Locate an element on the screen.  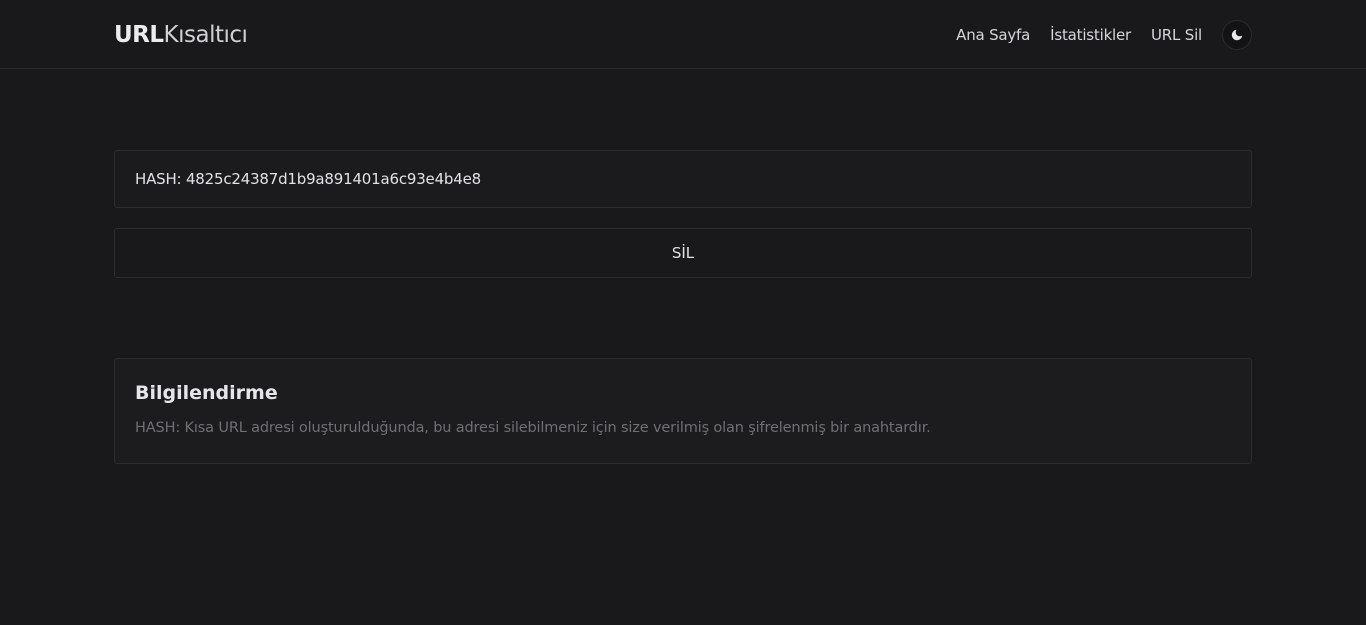
theme-toggle-button is located at coordinates (1237, 35).